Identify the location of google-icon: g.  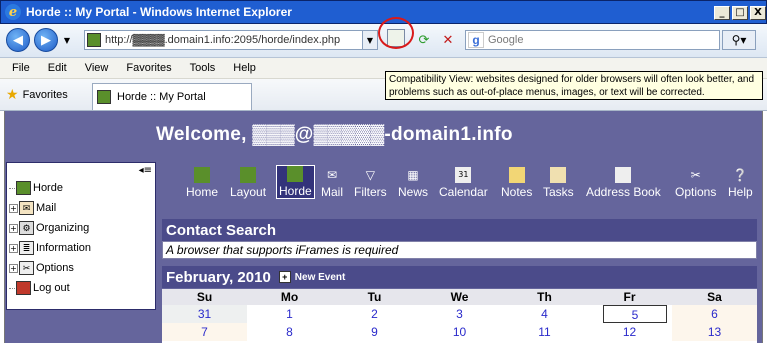
(476, 40).